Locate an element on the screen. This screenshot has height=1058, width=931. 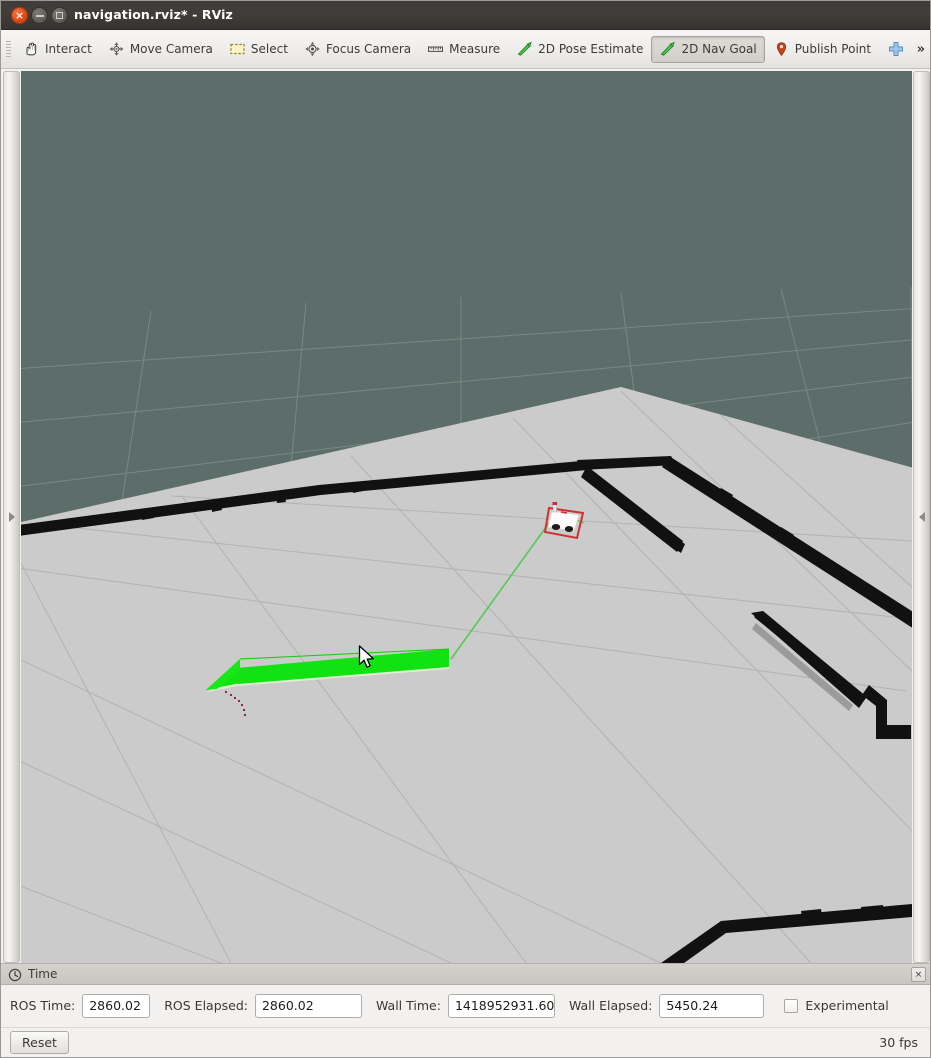
wall-time-field: 1418952931.60 is located at coordinates (501, 1005).